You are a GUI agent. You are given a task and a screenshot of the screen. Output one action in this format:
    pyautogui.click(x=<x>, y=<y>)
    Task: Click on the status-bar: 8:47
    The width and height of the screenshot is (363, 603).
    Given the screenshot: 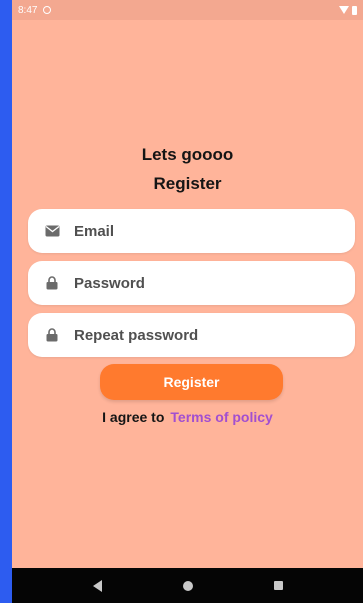 What is the action you would take?
    pyautogui.click(x=187, y=10)
    